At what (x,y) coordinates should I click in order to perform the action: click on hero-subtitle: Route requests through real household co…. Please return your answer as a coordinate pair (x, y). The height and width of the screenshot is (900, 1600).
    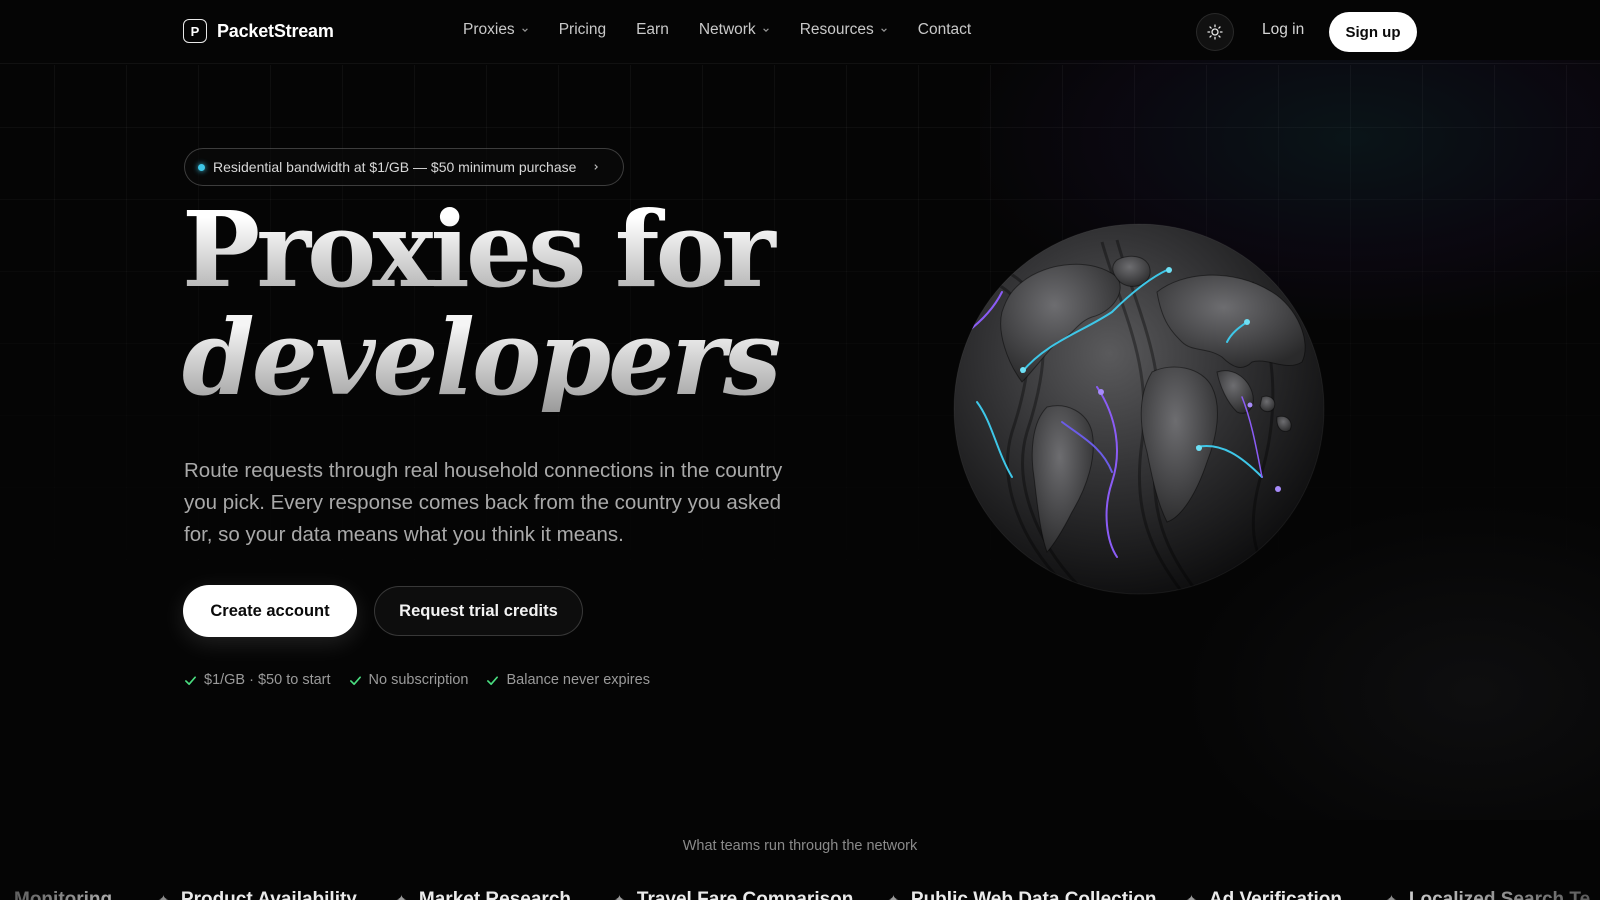
    Looking at the image, I should click on (483, 502).